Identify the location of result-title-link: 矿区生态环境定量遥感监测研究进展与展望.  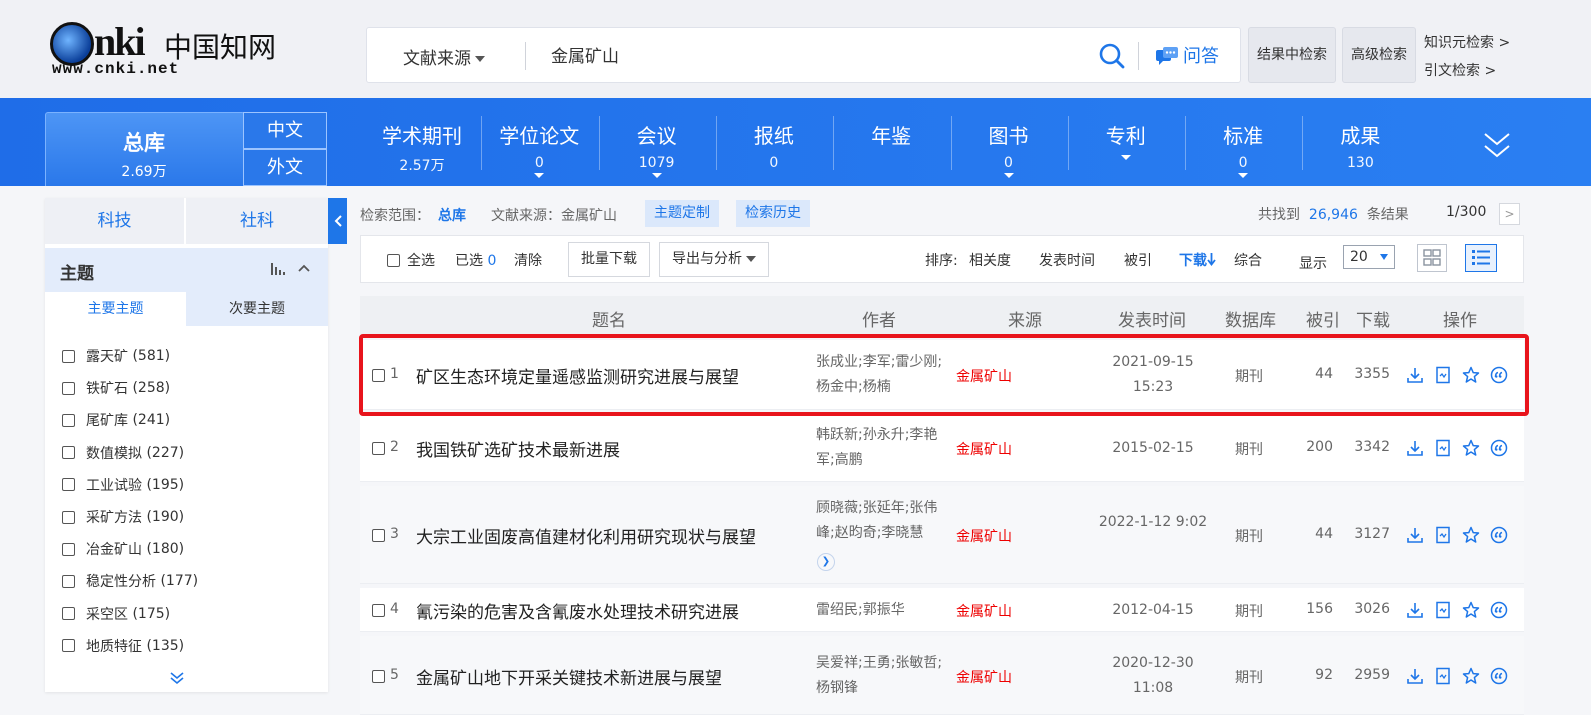
(577, 375).